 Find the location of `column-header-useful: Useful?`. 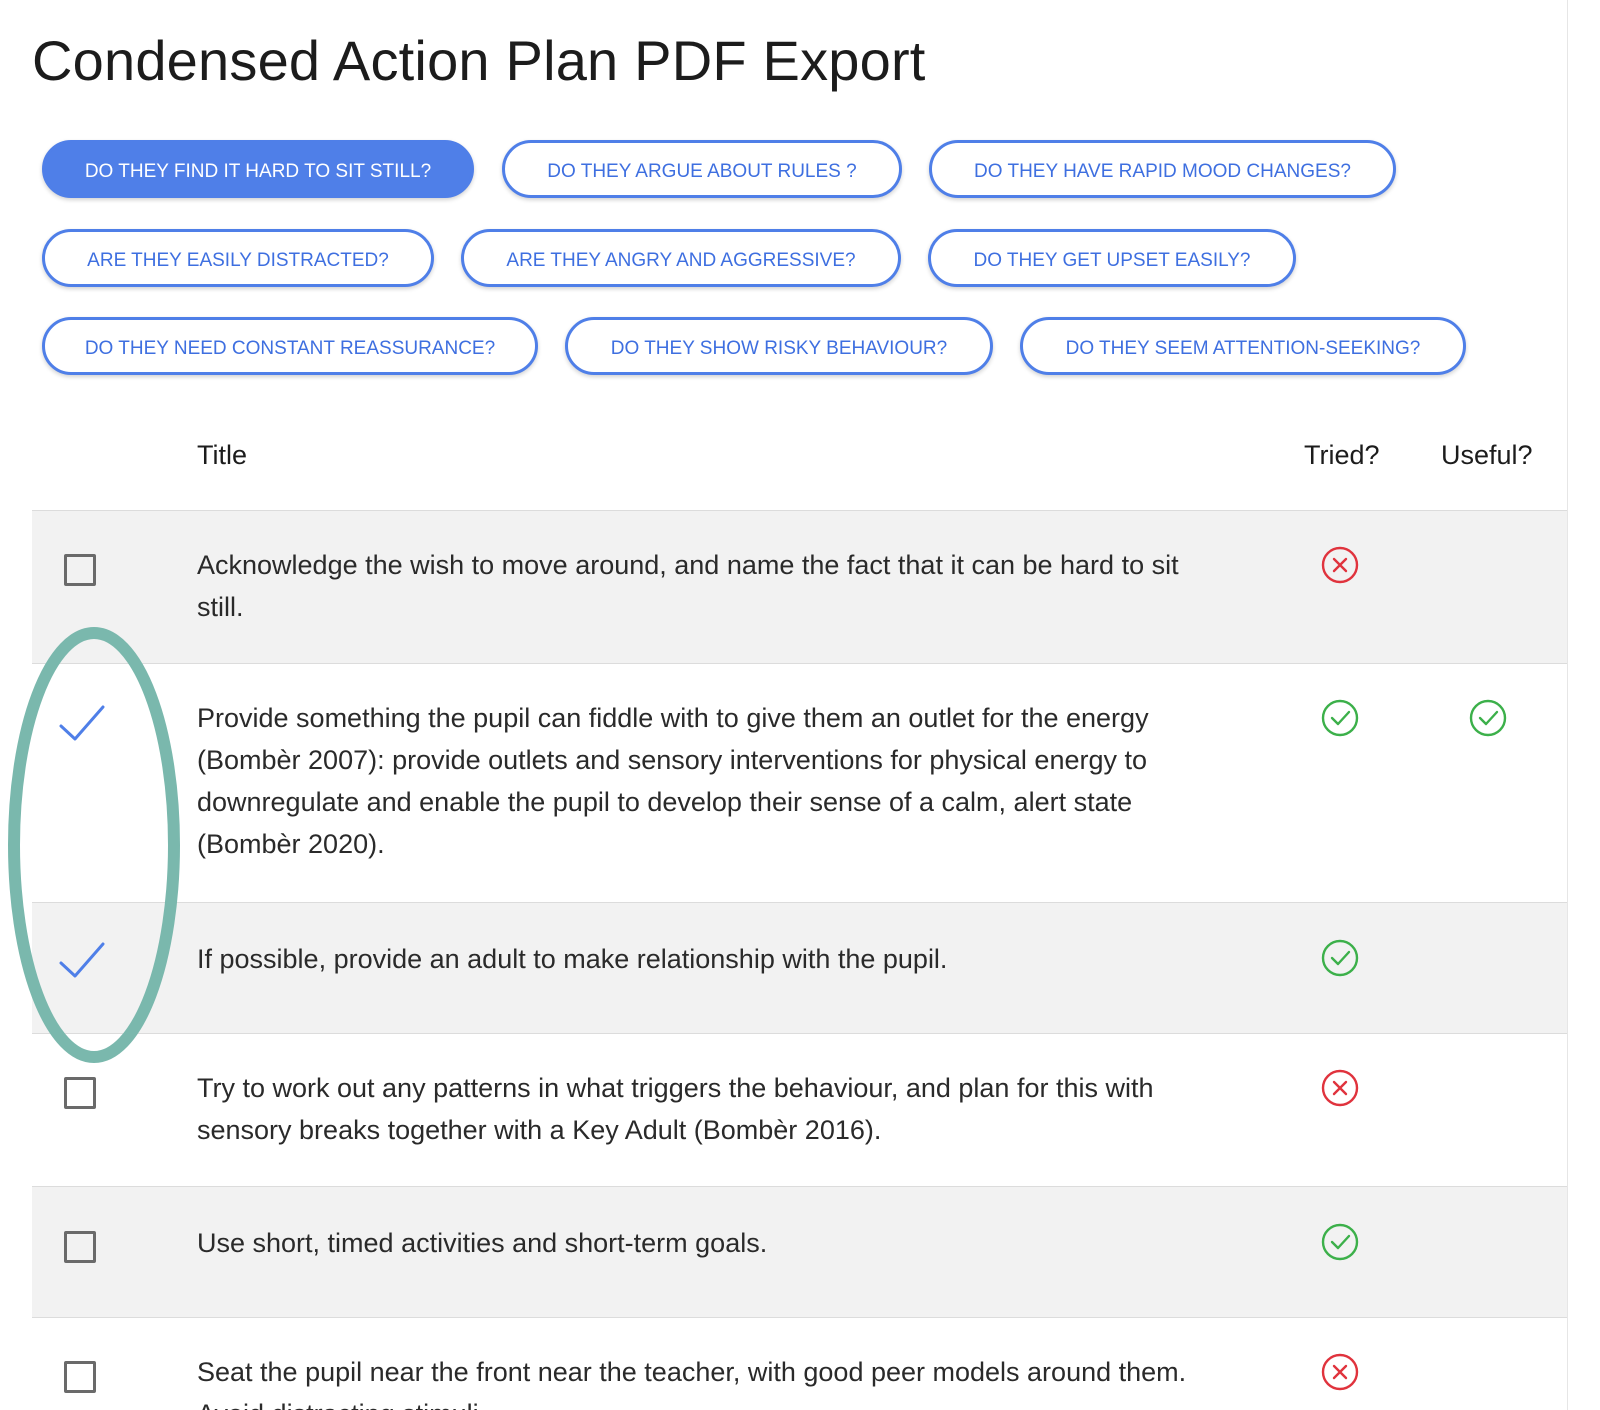

column-header-useful: Useful? is located at coordinates (1487, 455).